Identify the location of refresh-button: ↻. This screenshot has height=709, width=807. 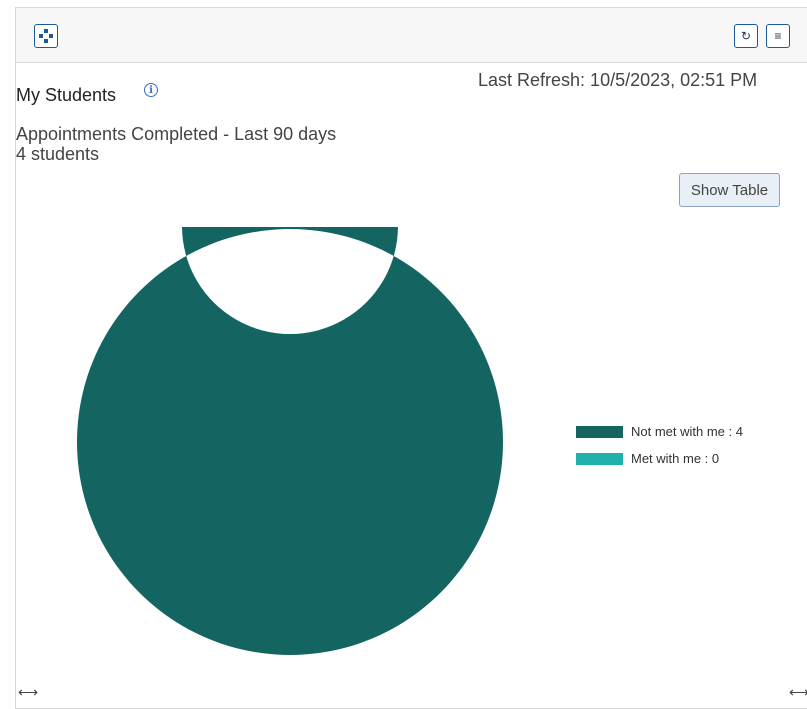
(746, 36).